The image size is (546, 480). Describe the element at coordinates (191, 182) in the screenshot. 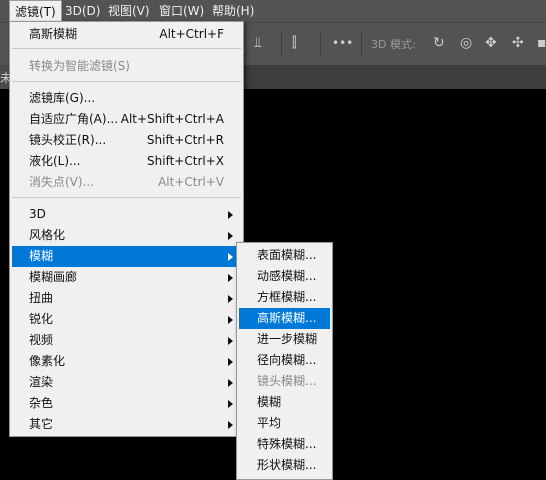

I see `menu-item-shortcut: Alt+Ctrl+V` at that location.